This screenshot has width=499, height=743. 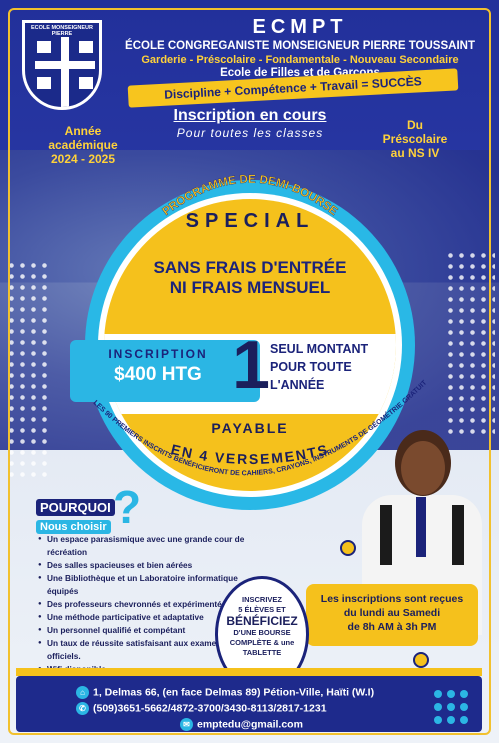 I want to click on school-logo: ECOLE MONSEIGNEUR PIERRE, so click(x=62, y=65).